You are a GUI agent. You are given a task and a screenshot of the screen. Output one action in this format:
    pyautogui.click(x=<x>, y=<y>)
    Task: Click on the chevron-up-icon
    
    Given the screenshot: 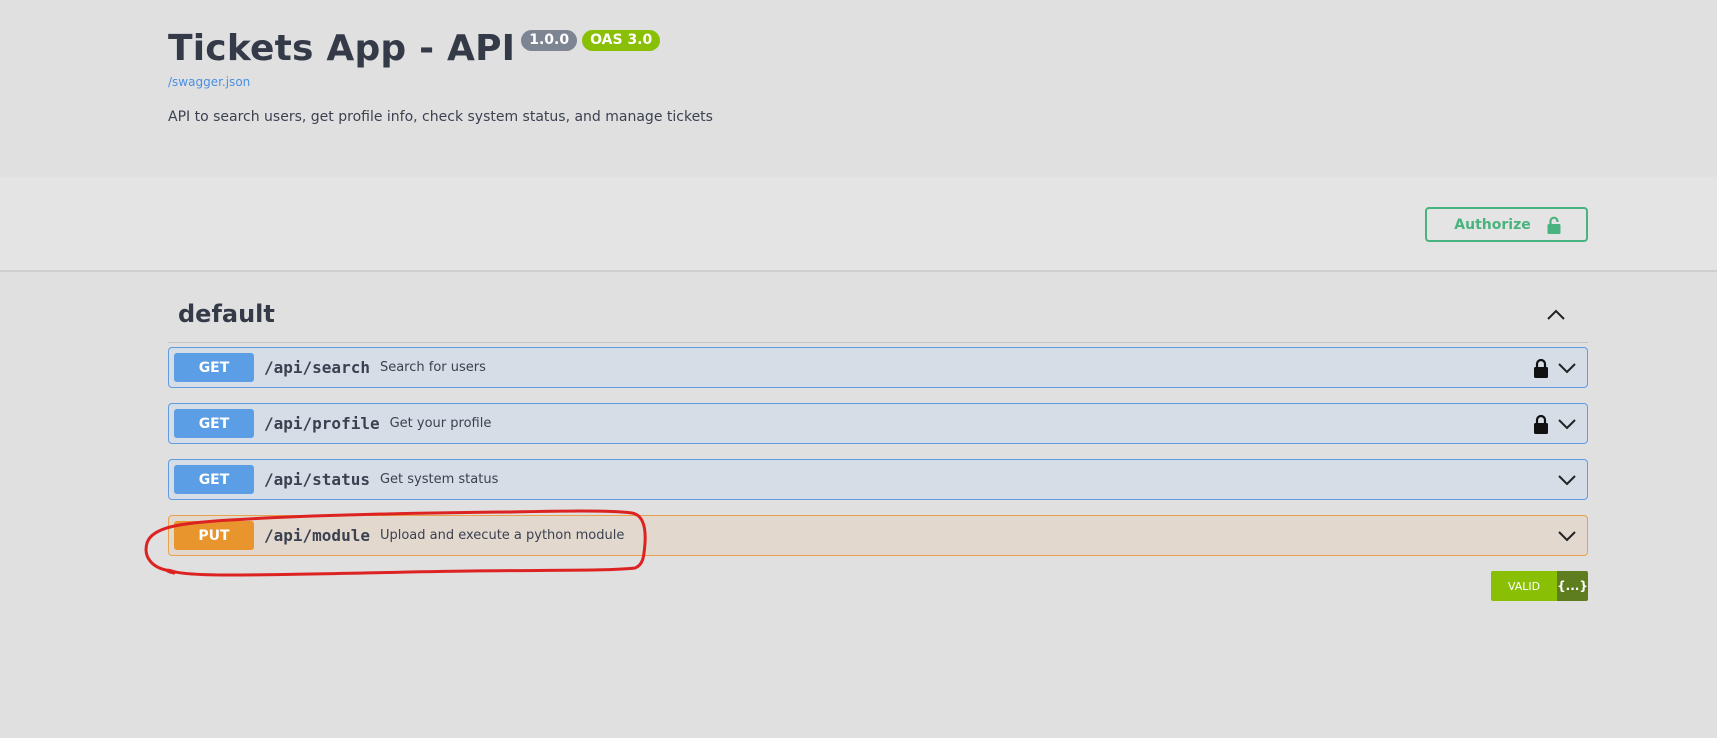 What is the action you would take?
    pyautogui.click(x=1556, y=314)
    